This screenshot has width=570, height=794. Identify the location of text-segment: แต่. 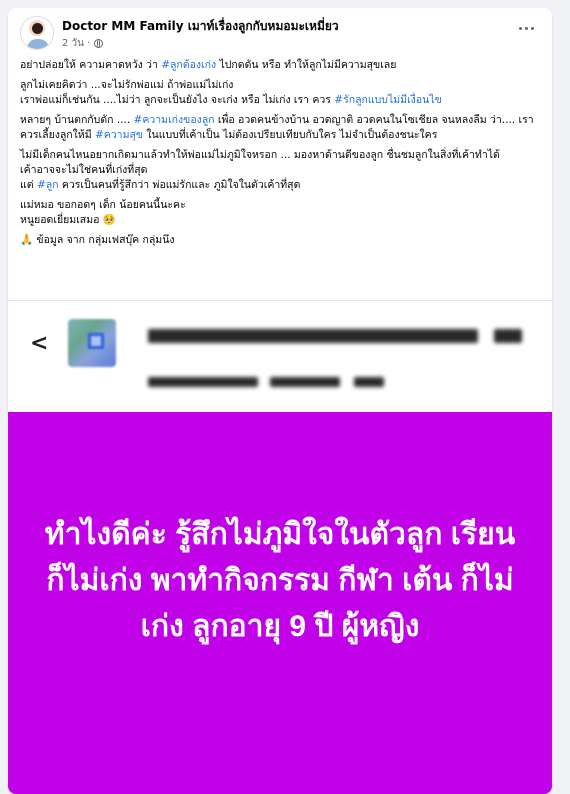
(28, 185).